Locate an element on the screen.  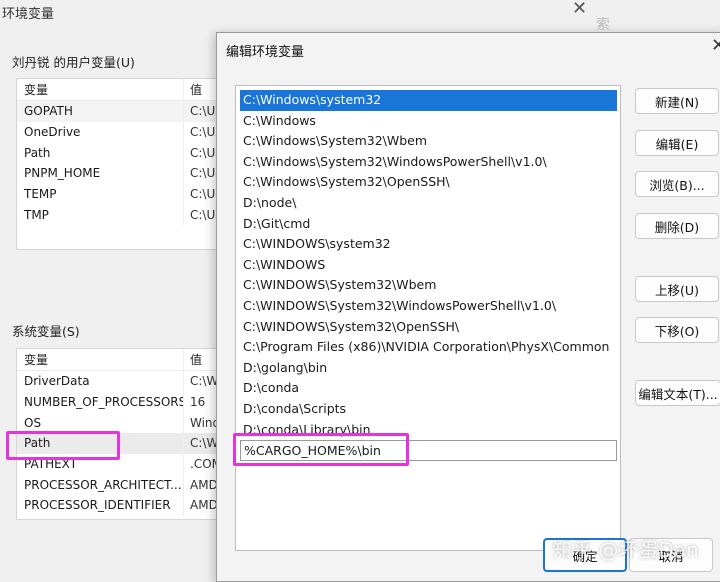
cargo-path-highlight is located at coordinates (321, 449).